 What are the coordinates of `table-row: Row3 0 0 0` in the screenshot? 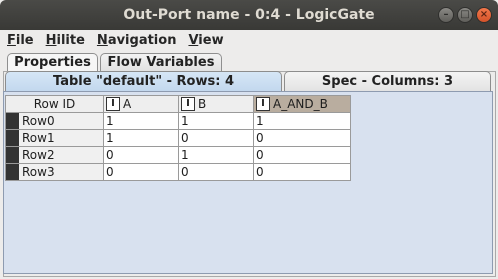 It's located at (178, 172).